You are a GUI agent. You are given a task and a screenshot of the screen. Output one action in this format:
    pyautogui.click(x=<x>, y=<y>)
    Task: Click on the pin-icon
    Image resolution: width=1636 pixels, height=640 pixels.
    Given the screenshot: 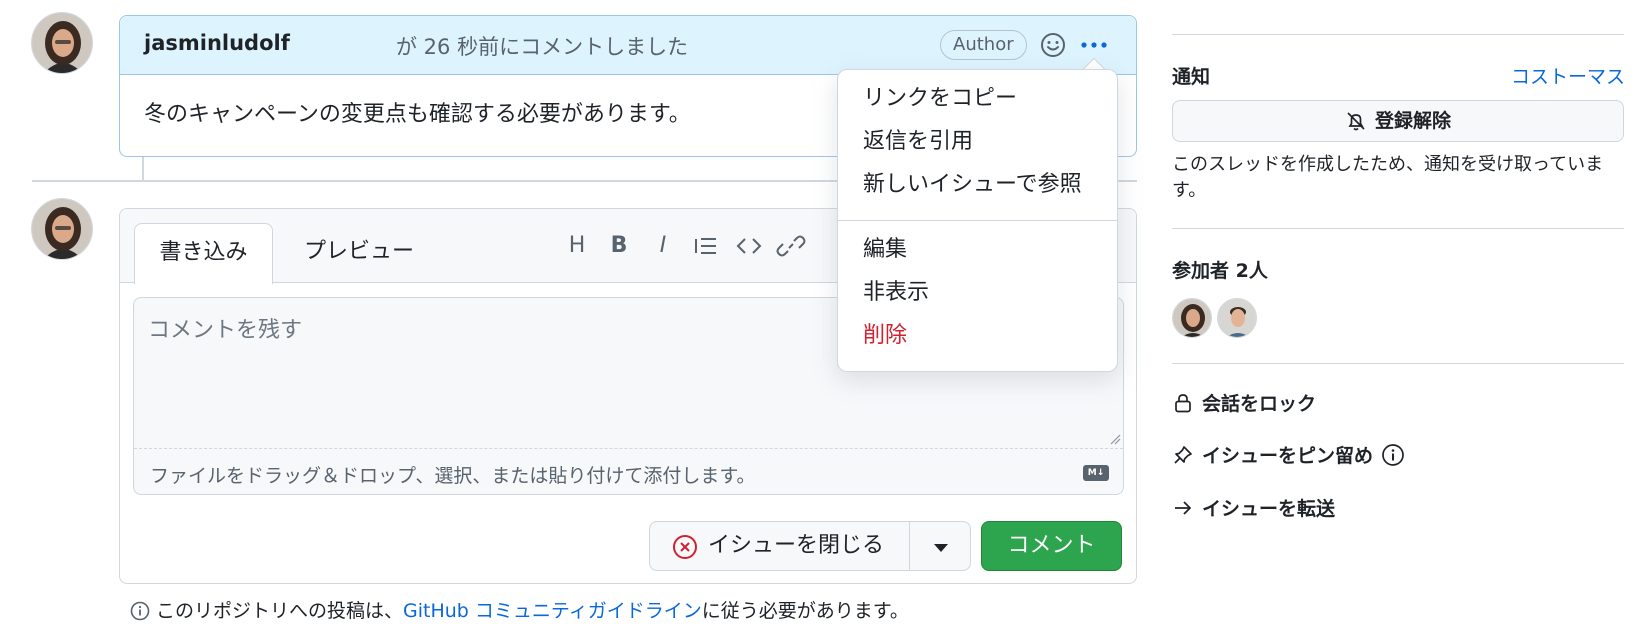 What is the action you would take?
    pyautogui.click(x=1183, y=454)
    